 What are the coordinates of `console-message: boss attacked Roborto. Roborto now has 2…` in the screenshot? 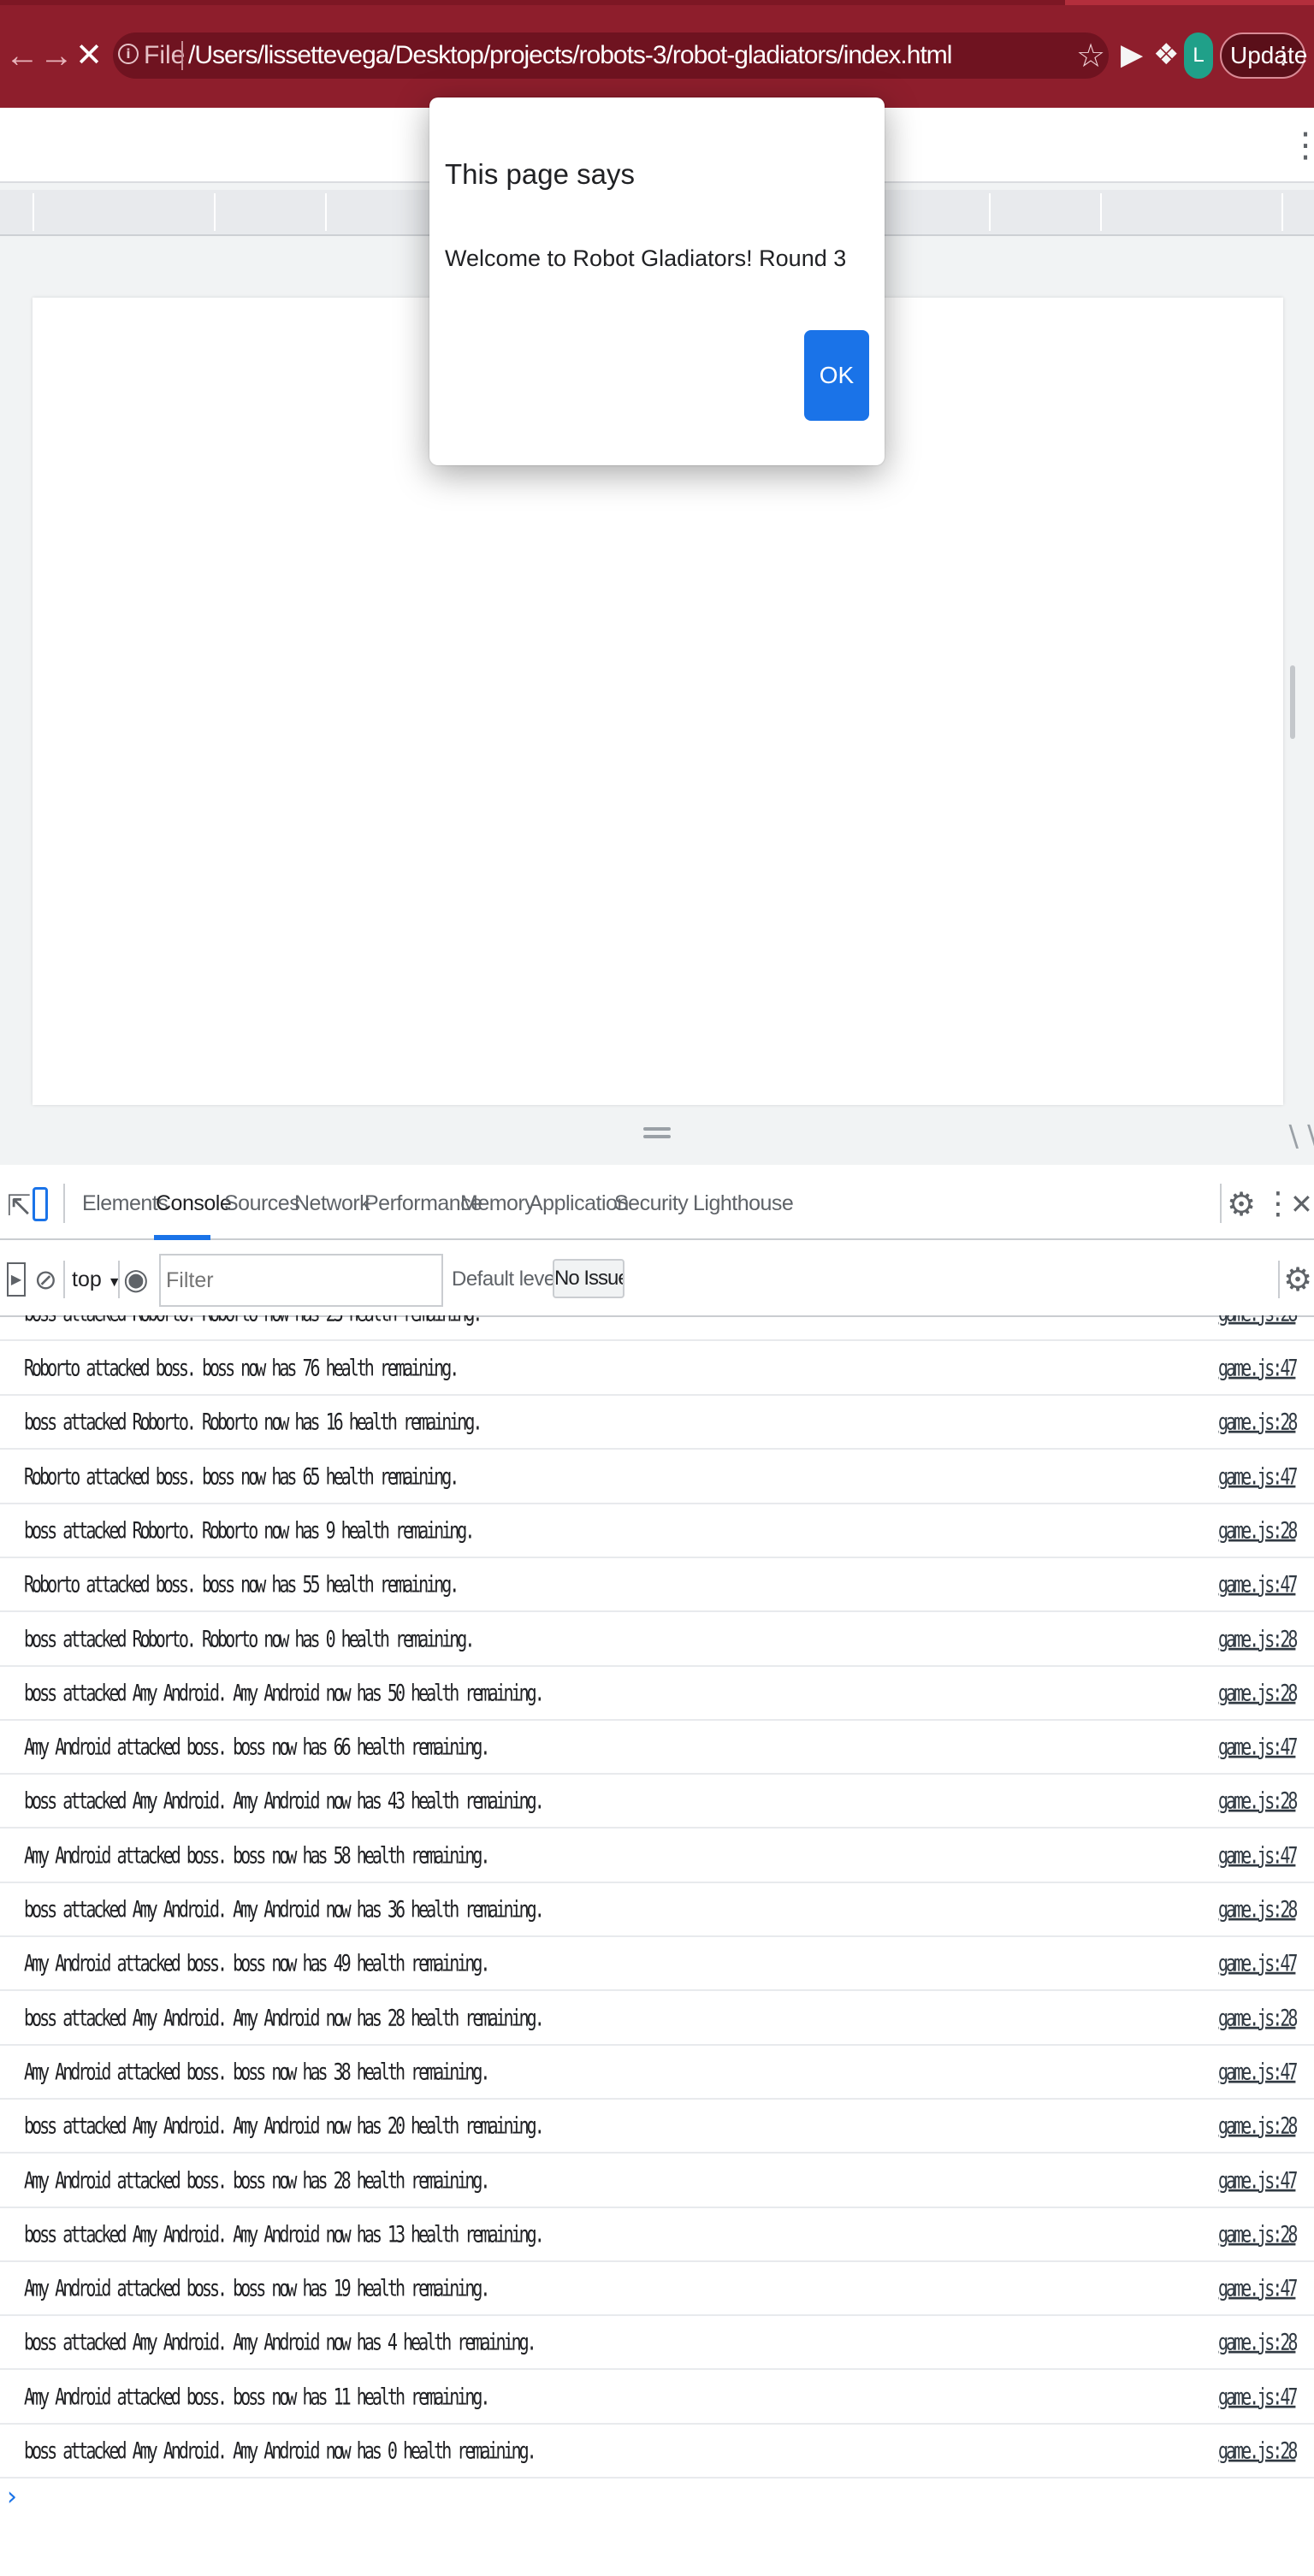 It's located at (253, 1323).